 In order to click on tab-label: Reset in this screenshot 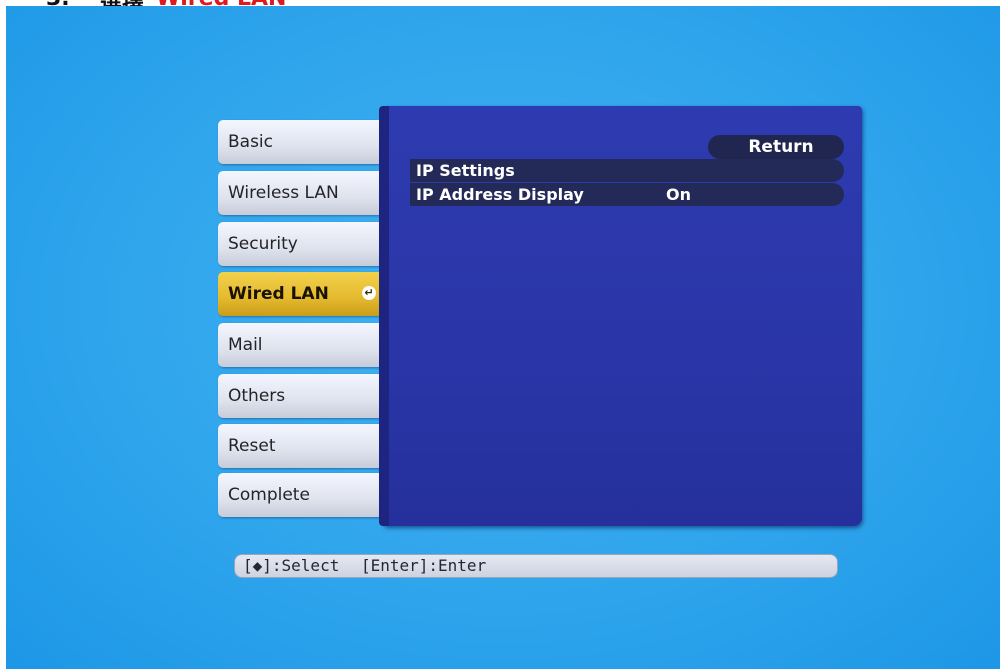, I will do `click(252, 446)`.